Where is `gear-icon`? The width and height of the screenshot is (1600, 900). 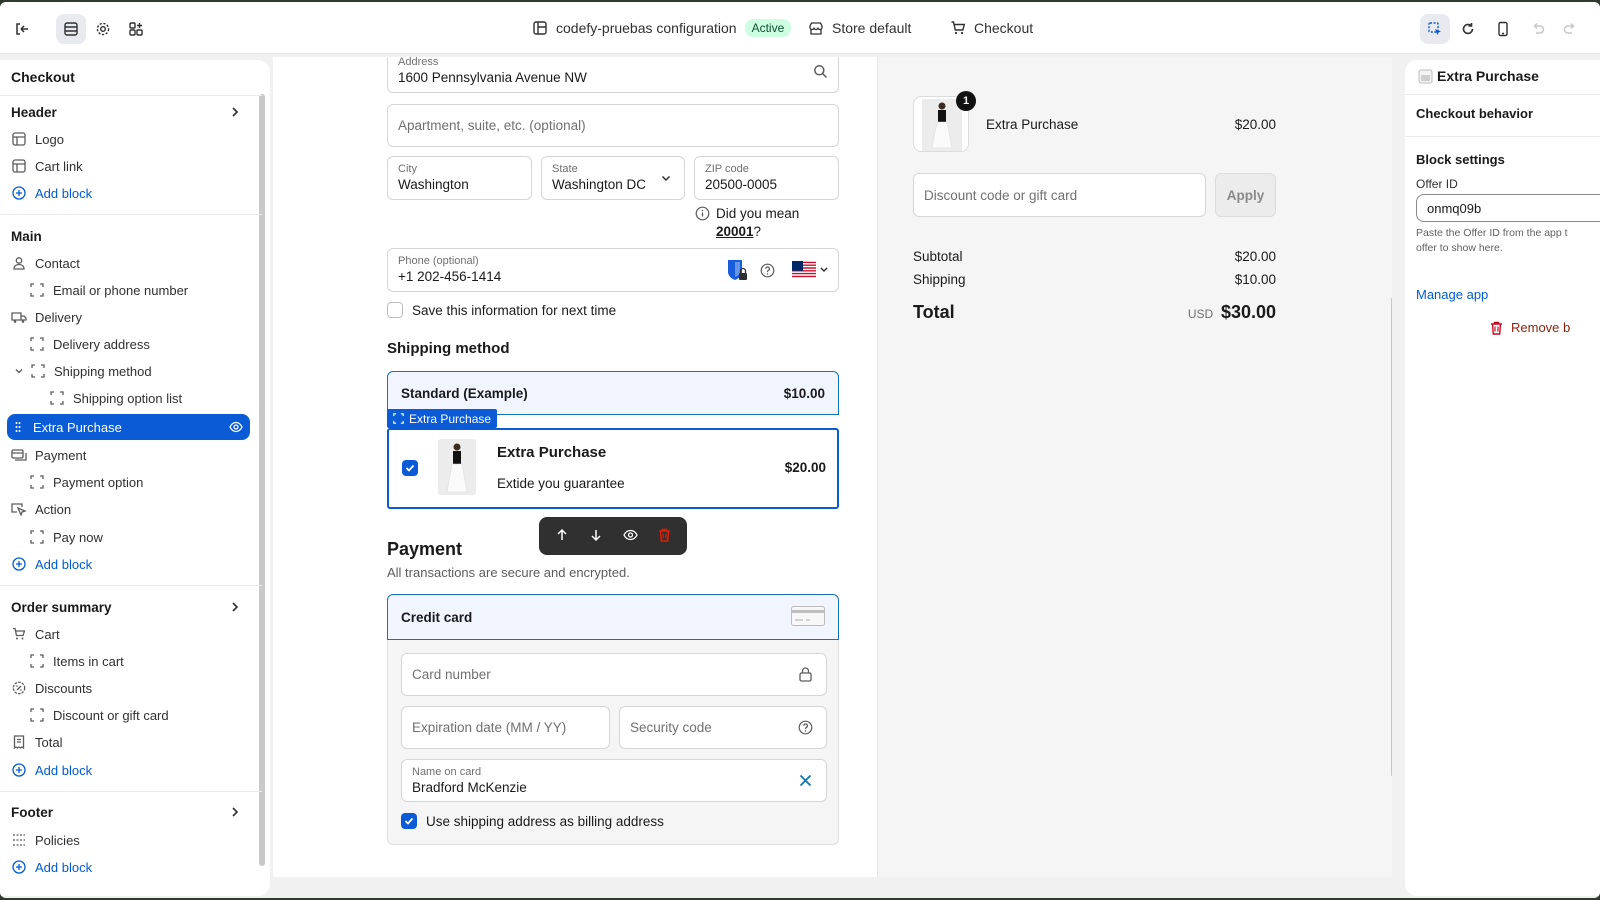 gear-icon is located at coordinates (103, 29).